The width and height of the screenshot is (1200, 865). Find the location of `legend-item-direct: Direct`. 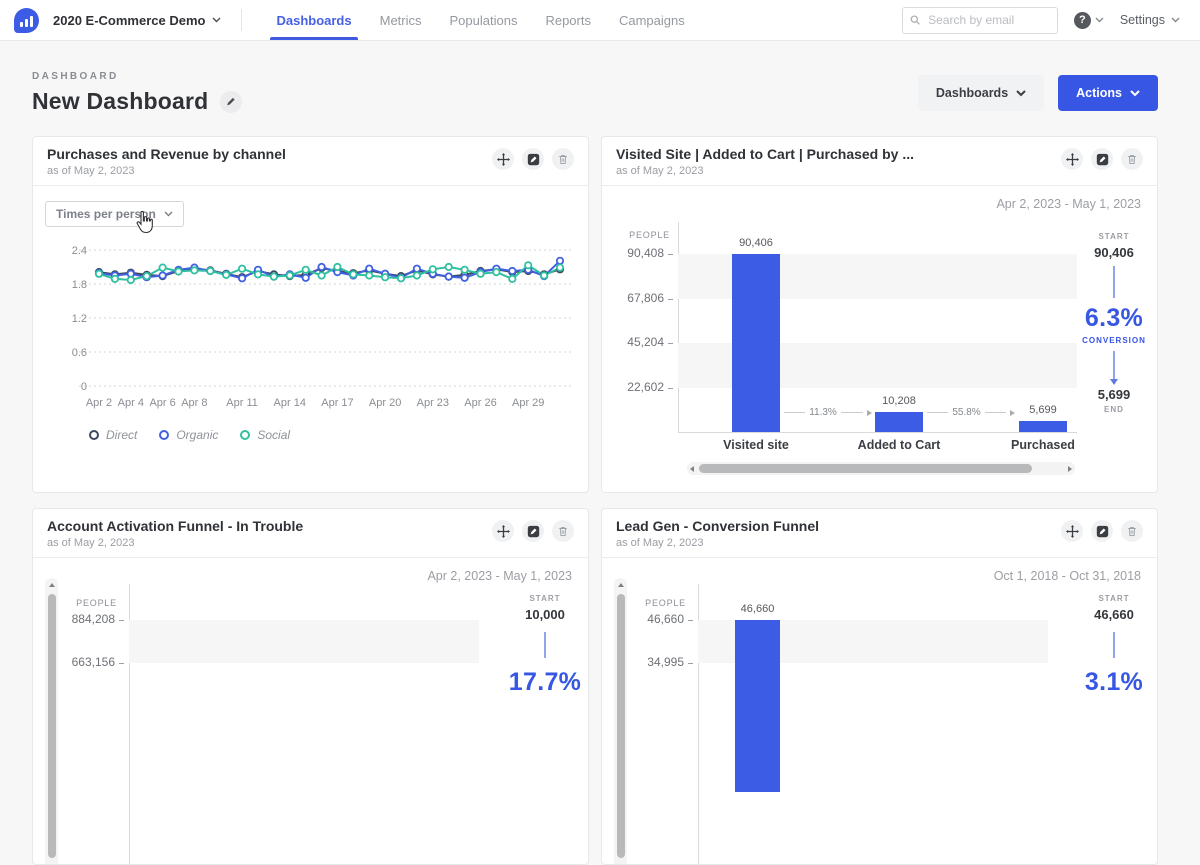

legend-item-direct: Direct is located at coordinates (113, 435).